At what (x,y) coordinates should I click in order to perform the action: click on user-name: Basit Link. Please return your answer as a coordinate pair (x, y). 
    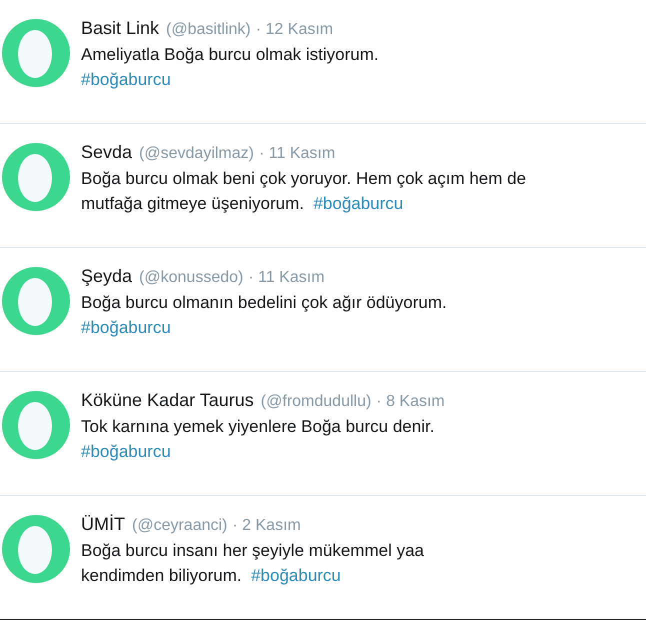
    Looking at the image, I should click on (120, 28).